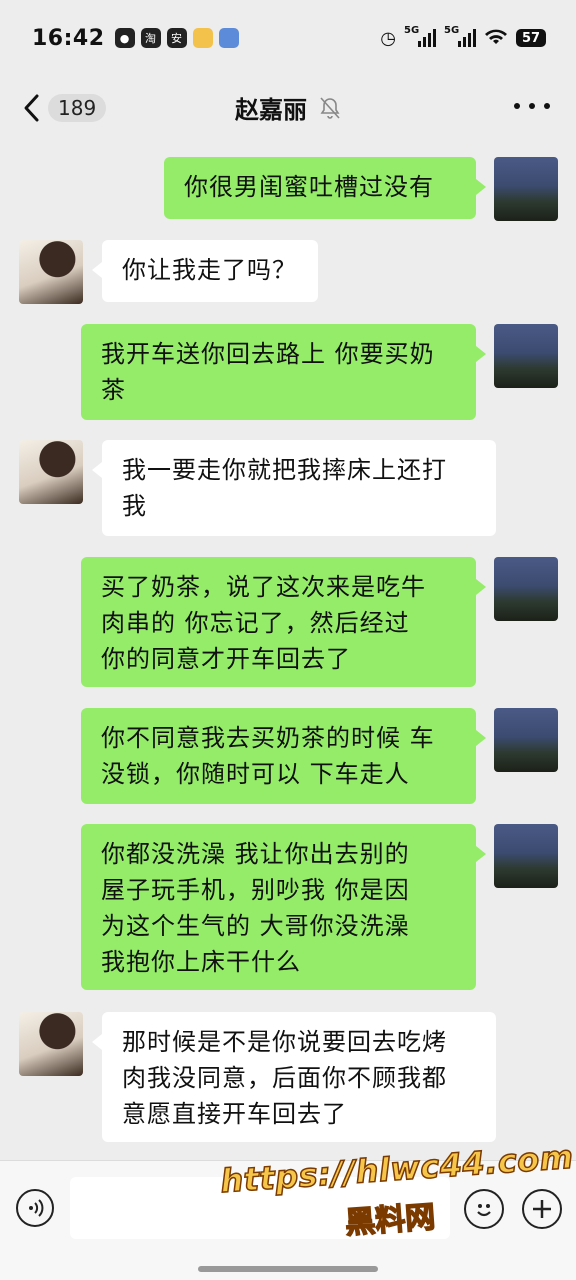  Describe the element at coordinates (288, 1269) in the screenshot. I see `home-indicator` at that location.